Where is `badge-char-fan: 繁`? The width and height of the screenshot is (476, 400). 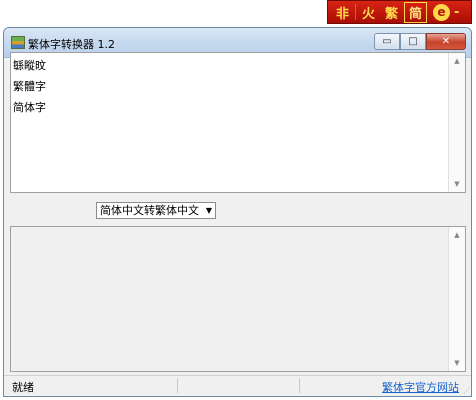 badge-char-fan: 繁 is located at coordinates (391, 14).